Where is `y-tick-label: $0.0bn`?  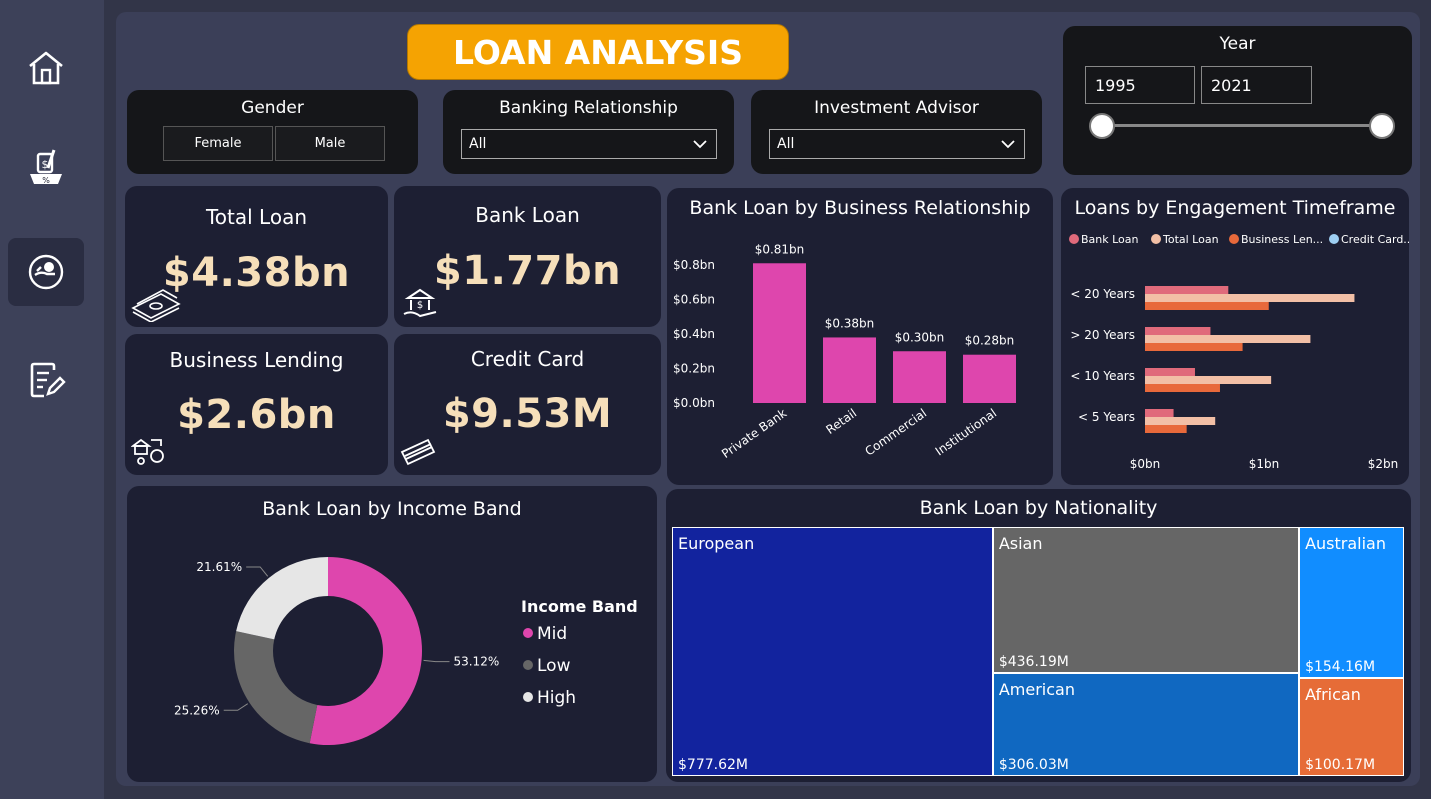 y-tick-label: $0.0bn is located at coordinates (694, 403).